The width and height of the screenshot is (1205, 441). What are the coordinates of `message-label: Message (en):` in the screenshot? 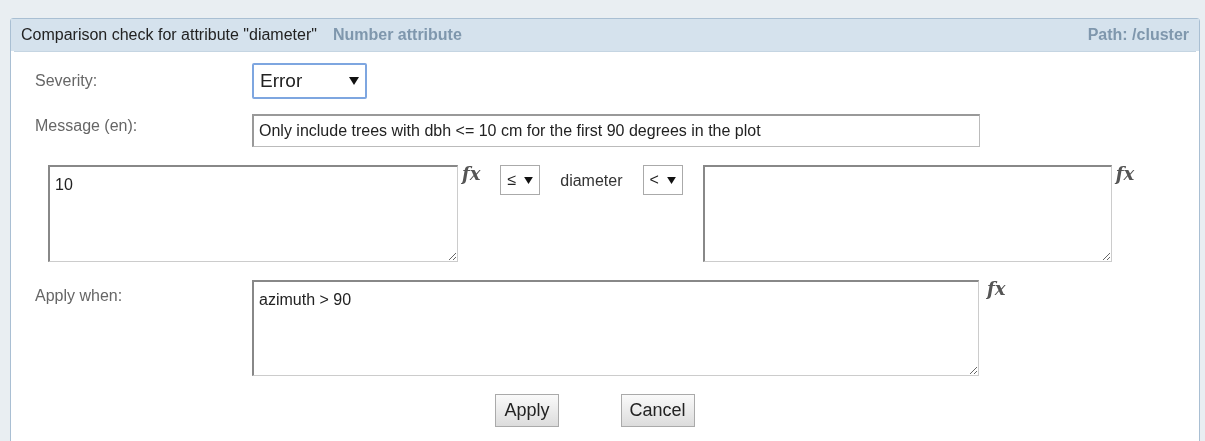 It's located at (86, 126).